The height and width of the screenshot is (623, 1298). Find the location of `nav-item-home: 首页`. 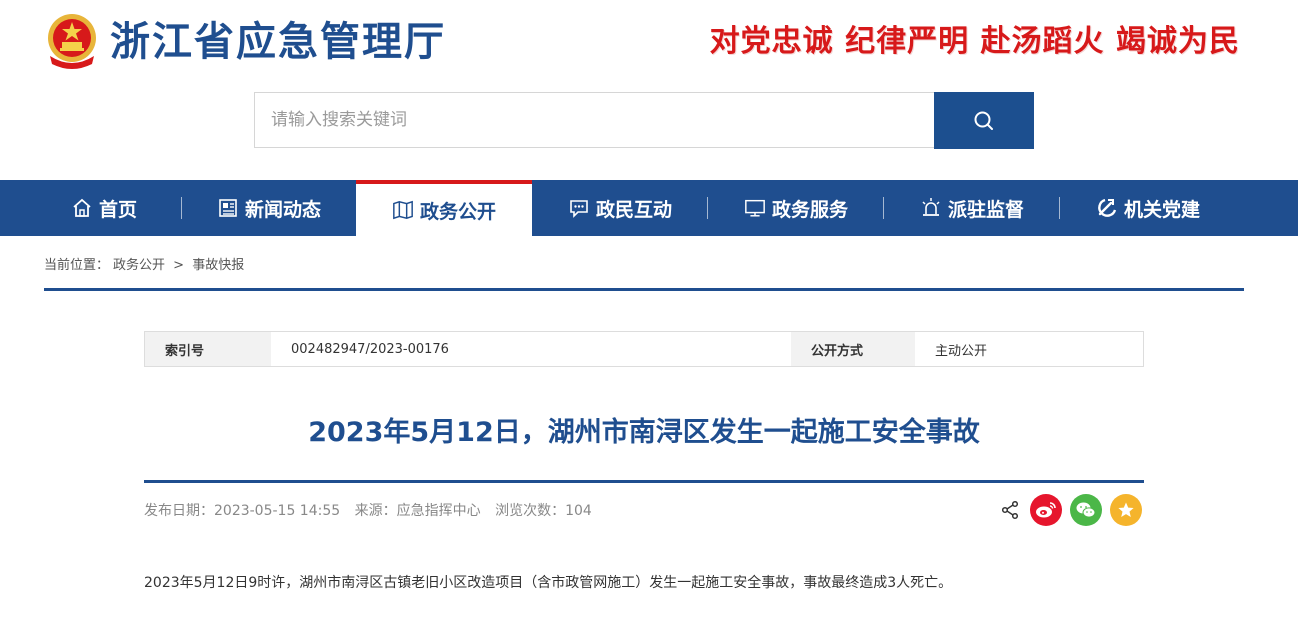

nav-item-home: 首页 is located at coordinates (104, 208).